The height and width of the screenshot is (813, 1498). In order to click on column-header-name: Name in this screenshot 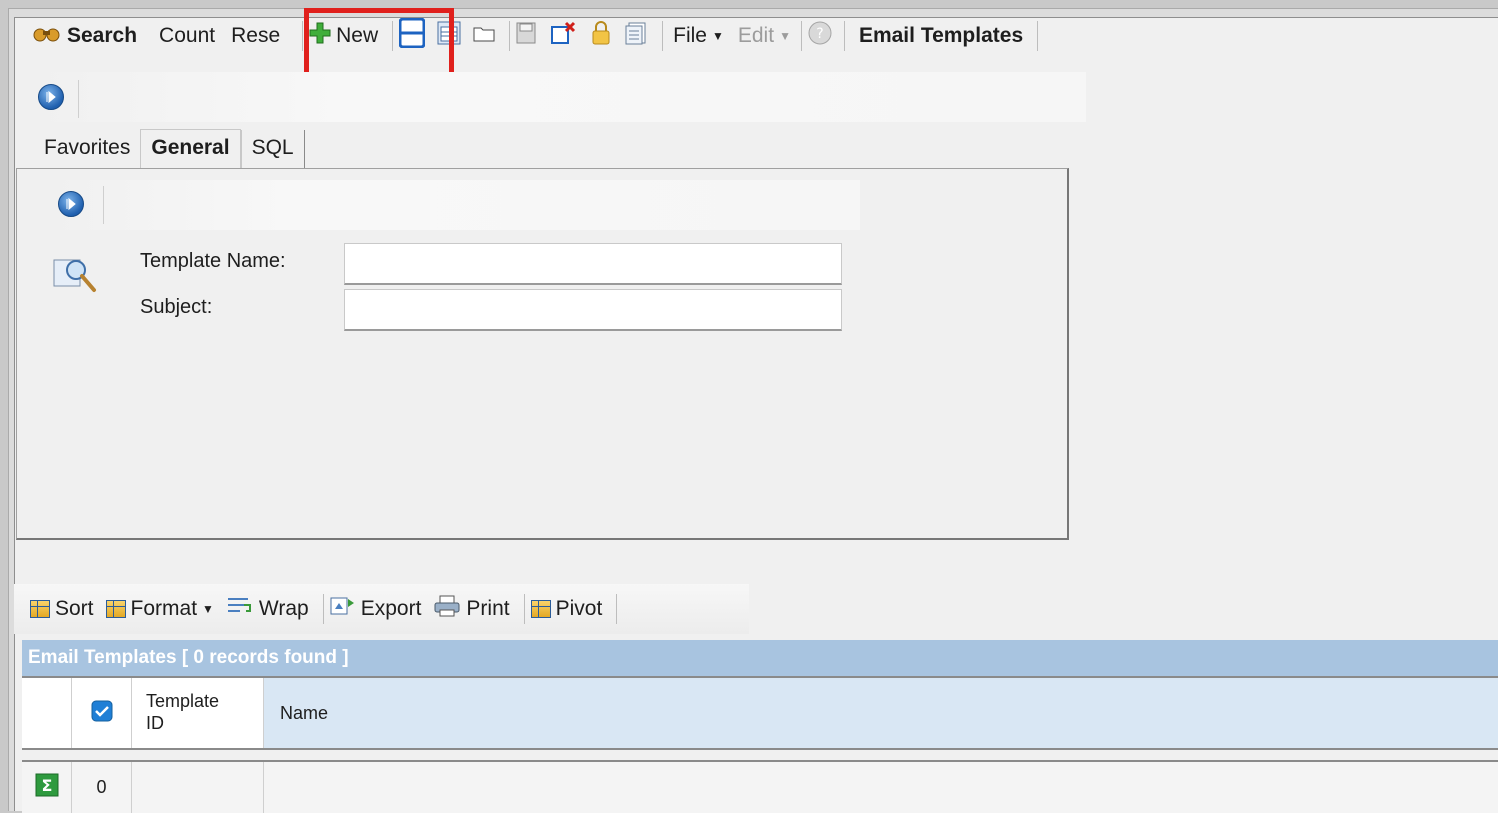, I will do `click(881, 713)`.